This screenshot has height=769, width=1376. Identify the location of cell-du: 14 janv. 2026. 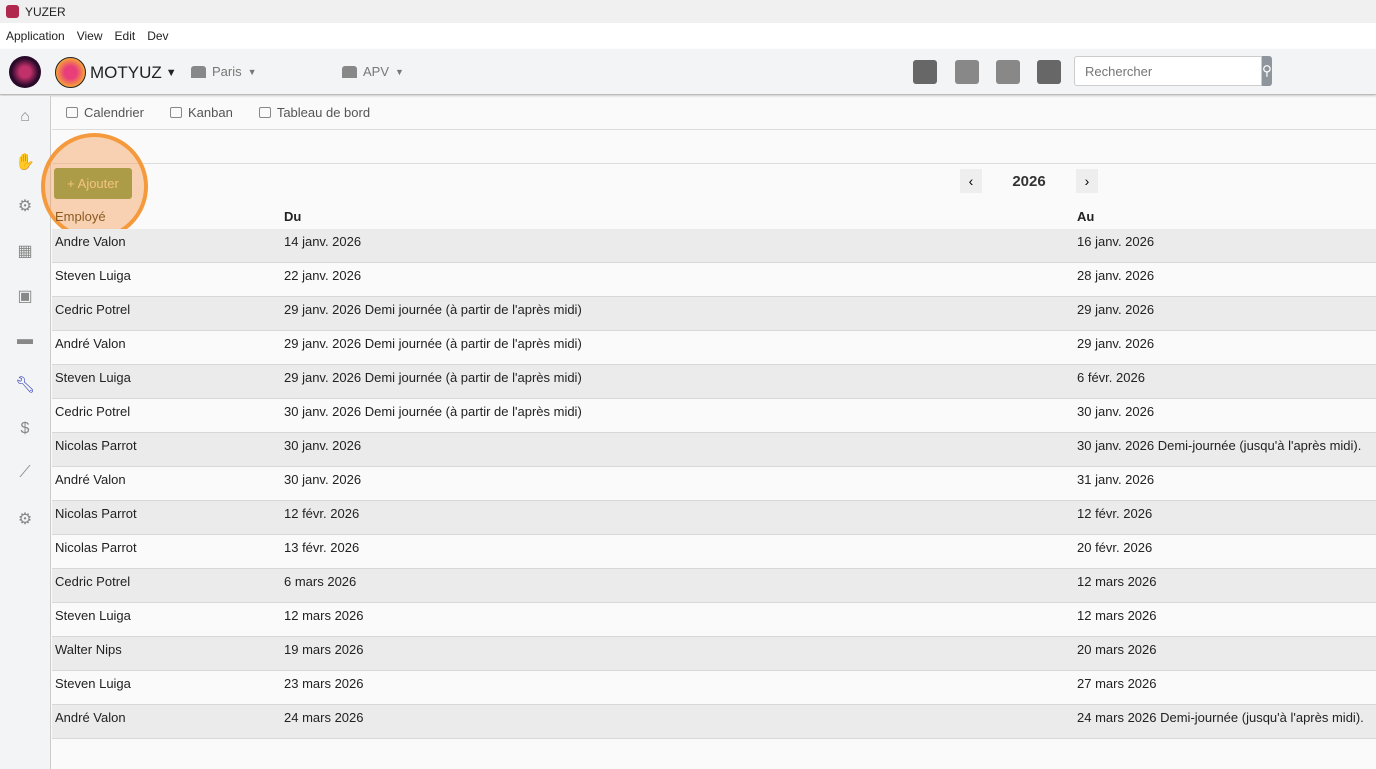
(323, 241).